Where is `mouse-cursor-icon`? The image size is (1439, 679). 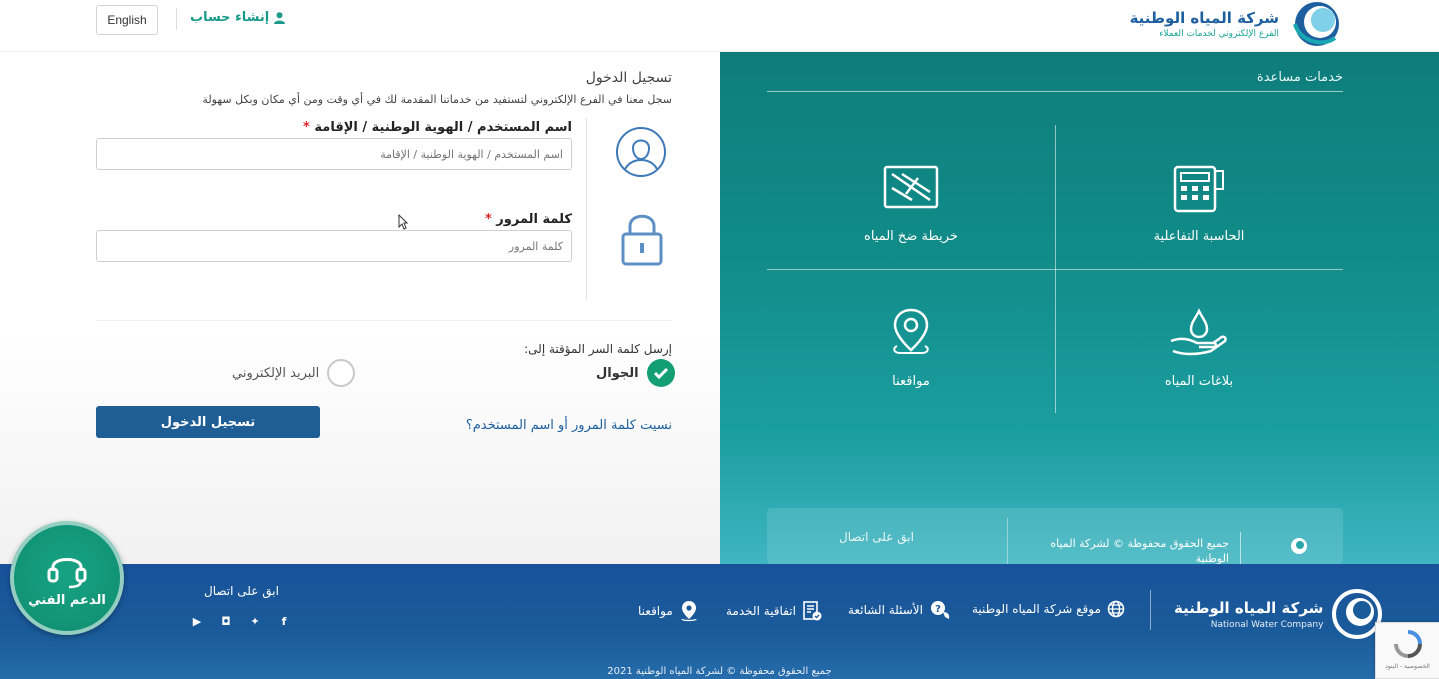 mouse-cursor-icon is located at coordinates (403, 222).